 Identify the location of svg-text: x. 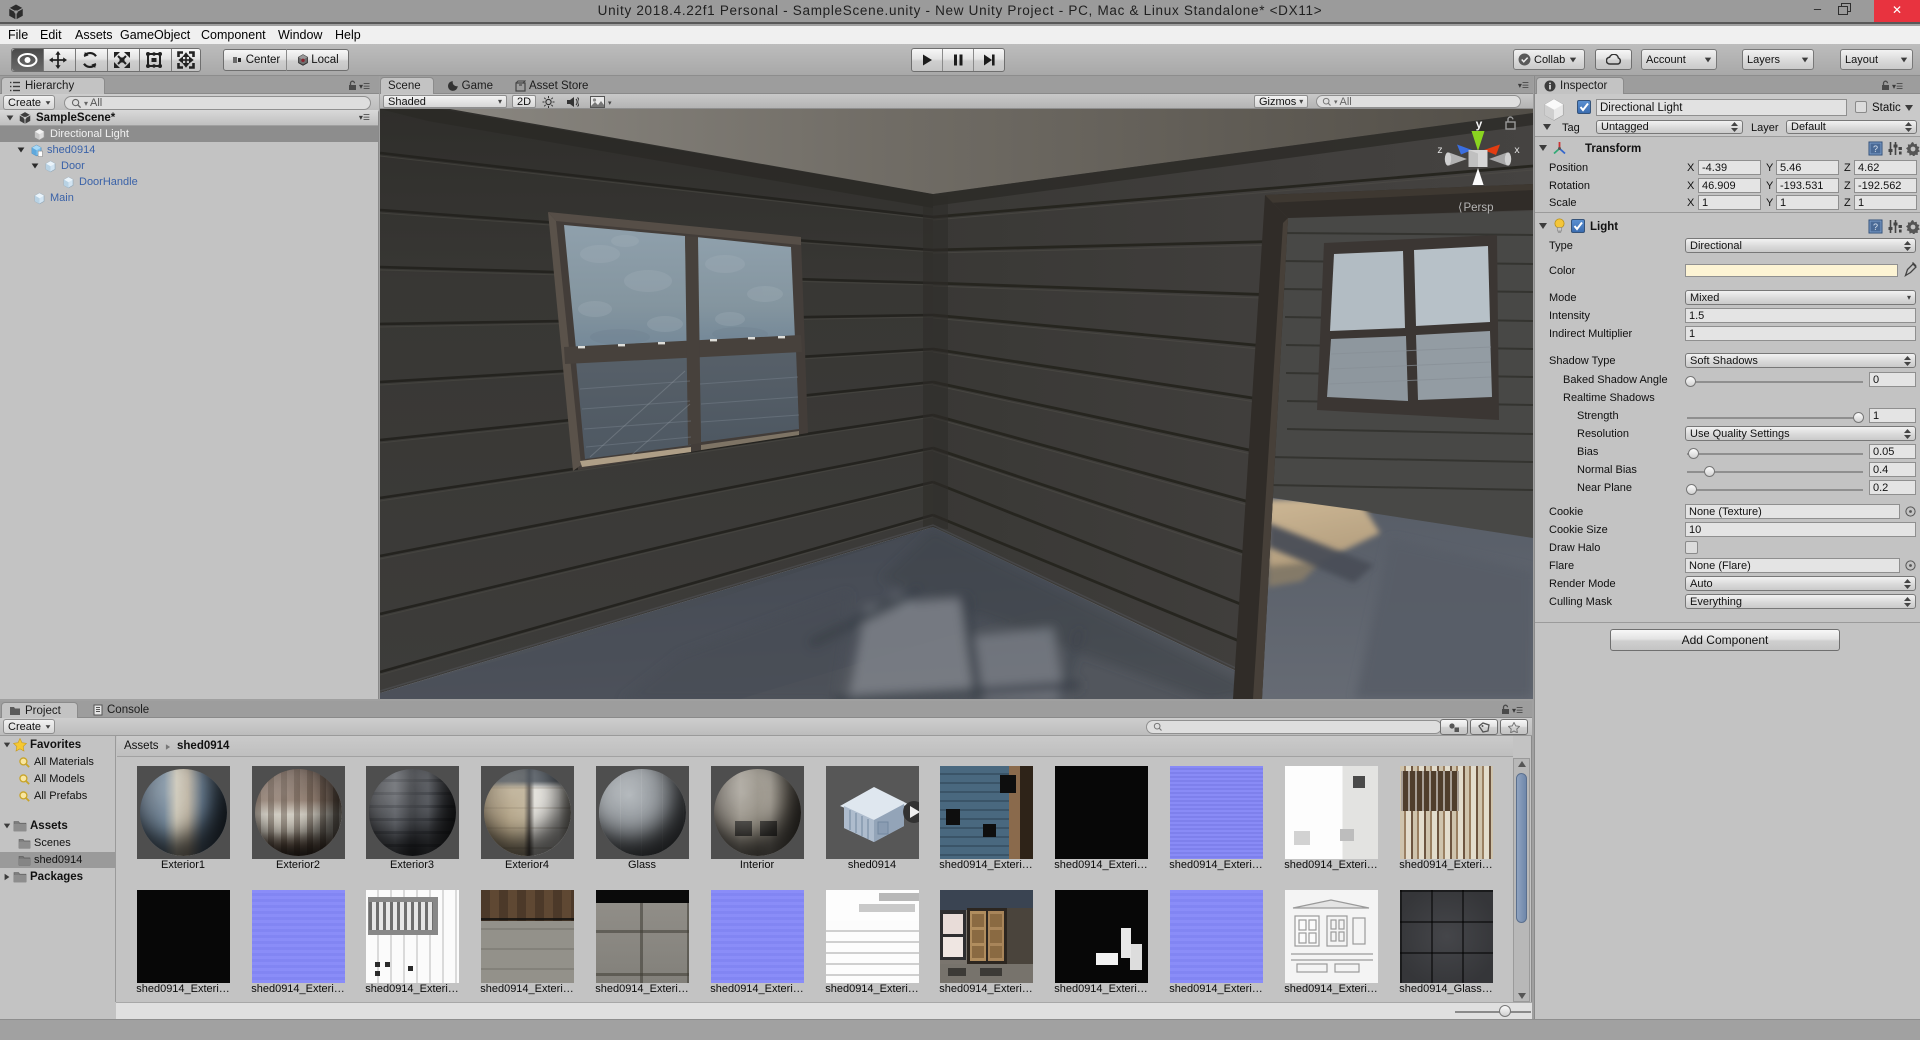
(1517, 150).